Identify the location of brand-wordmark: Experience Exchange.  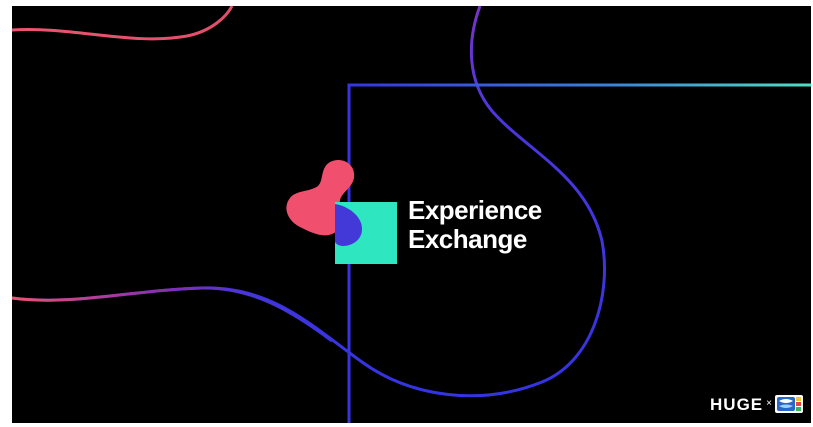
(475, 225).